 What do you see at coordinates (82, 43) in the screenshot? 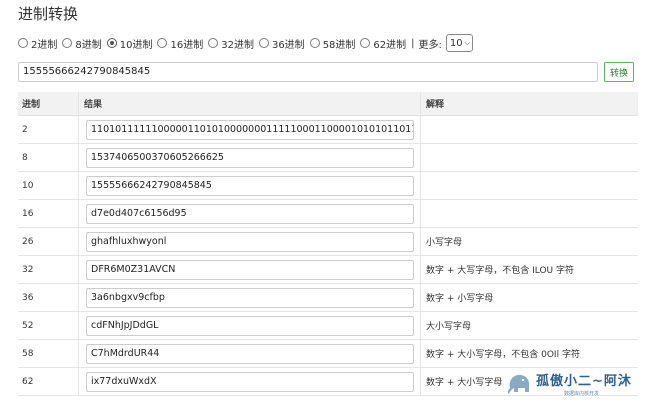
I see `radio-base-8: 8进制` at bounding box center [82, 43].